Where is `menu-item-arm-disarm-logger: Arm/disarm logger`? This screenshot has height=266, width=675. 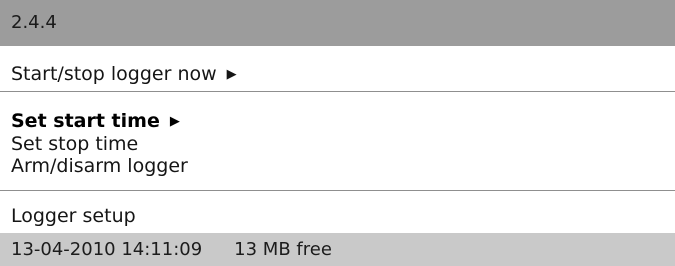 menu-item-arm-disarm-logger: Arm/disarm logger is located at coordinates (99, 166).